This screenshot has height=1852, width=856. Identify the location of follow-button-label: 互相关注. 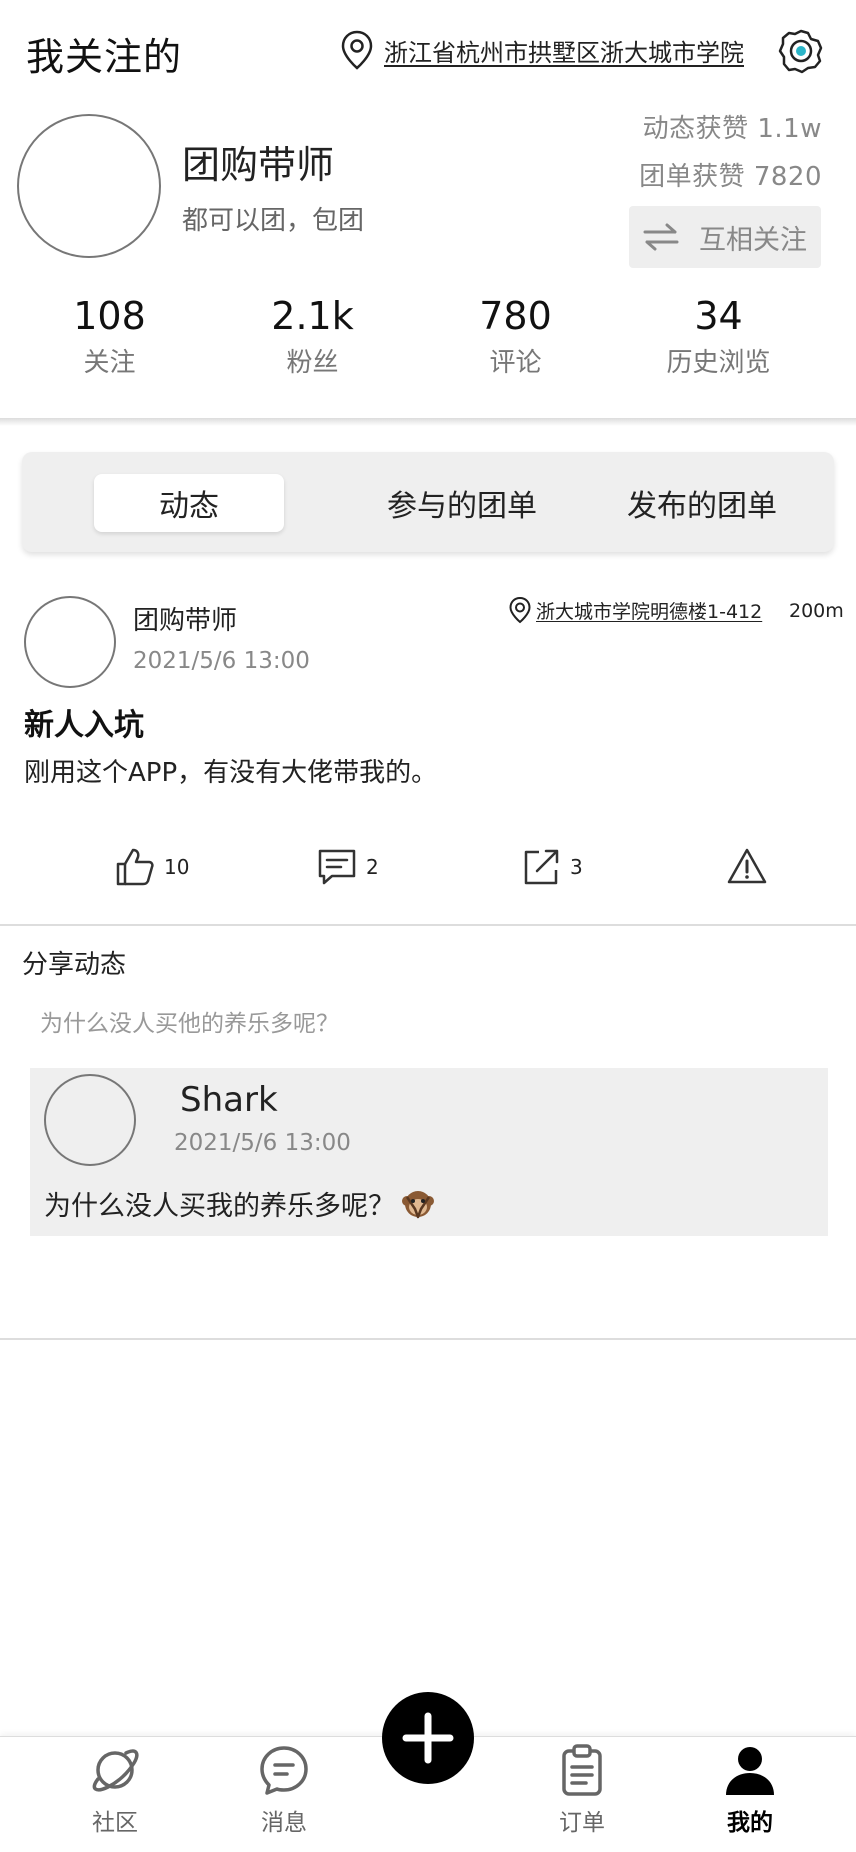
(753, 240).